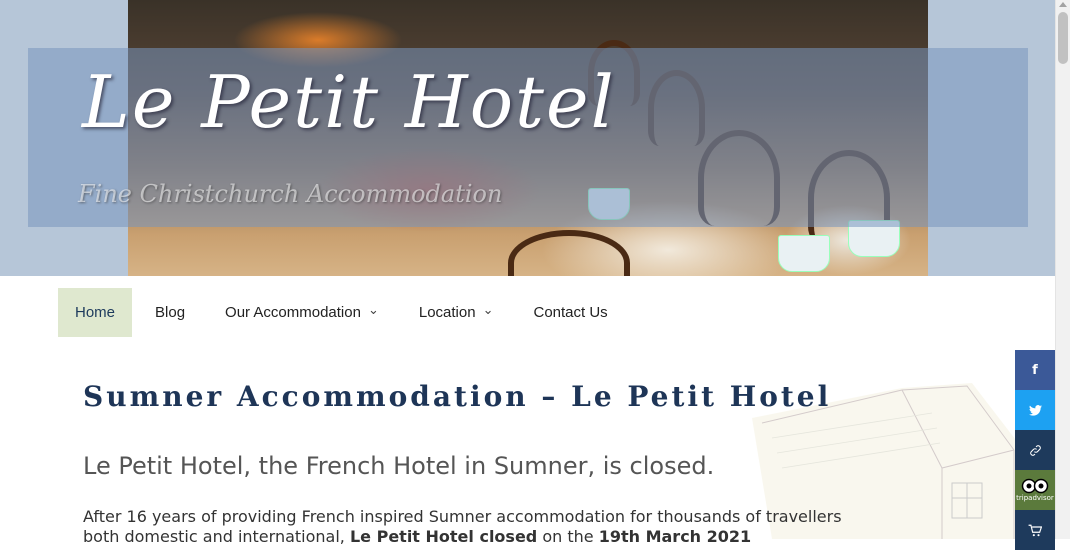  I want to click on facebook-share-button: f, so click(1035, 370).